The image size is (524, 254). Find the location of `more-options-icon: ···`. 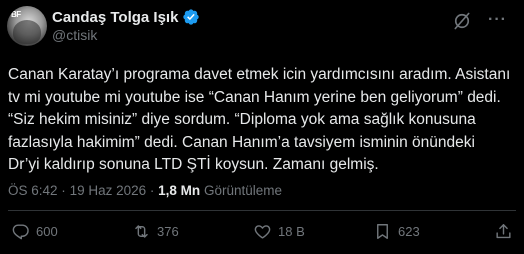

more-options-icon: ··· is located at coordinates (500, 21).